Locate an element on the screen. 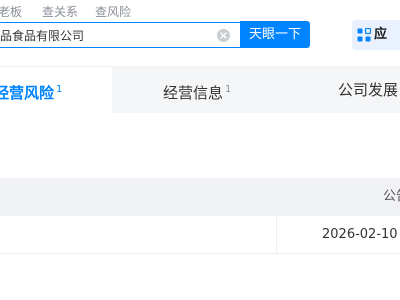  tab-label: 公司发展 is located at coordinates (368, 90).